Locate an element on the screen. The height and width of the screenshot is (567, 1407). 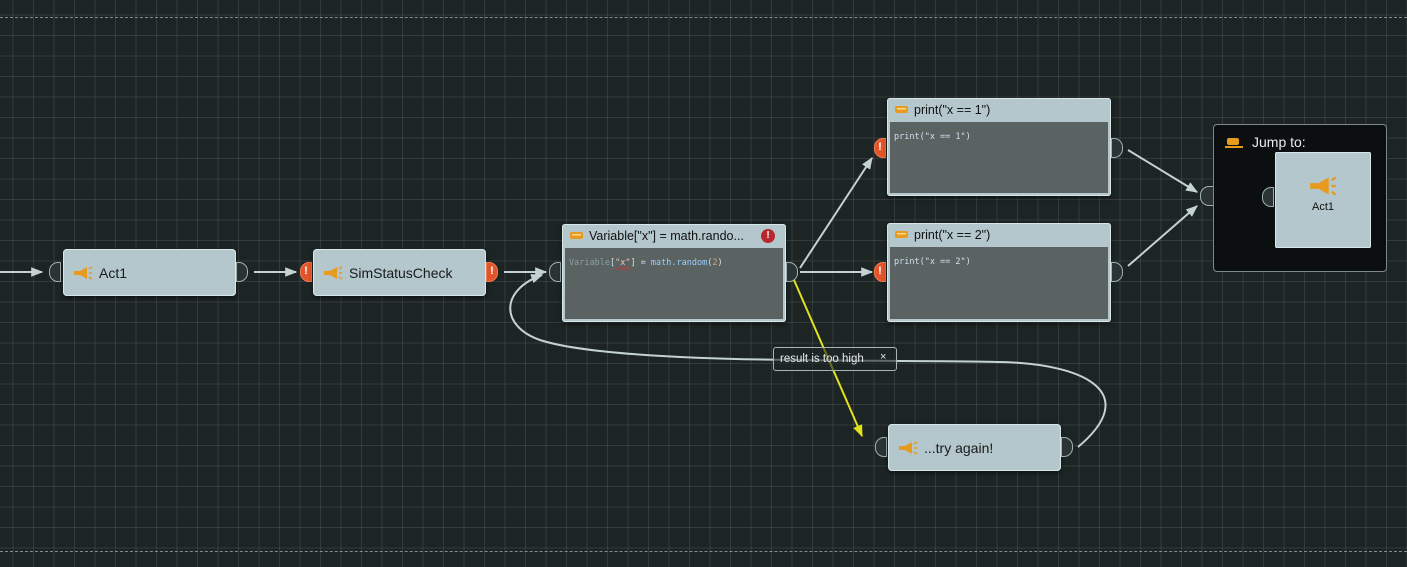
variable-code-area: Variable["x"] = math.random(2) is located at coordinates (674, 283).